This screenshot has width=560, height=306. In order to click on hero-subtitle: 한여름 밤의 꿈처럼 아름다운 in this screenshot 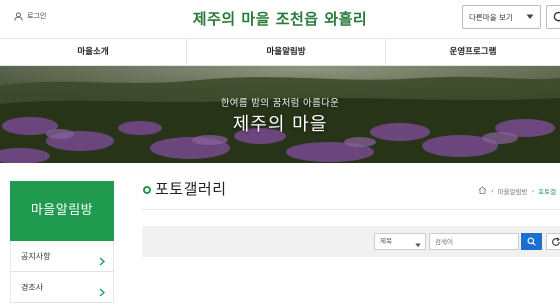, I will do `click(280, 103)`.